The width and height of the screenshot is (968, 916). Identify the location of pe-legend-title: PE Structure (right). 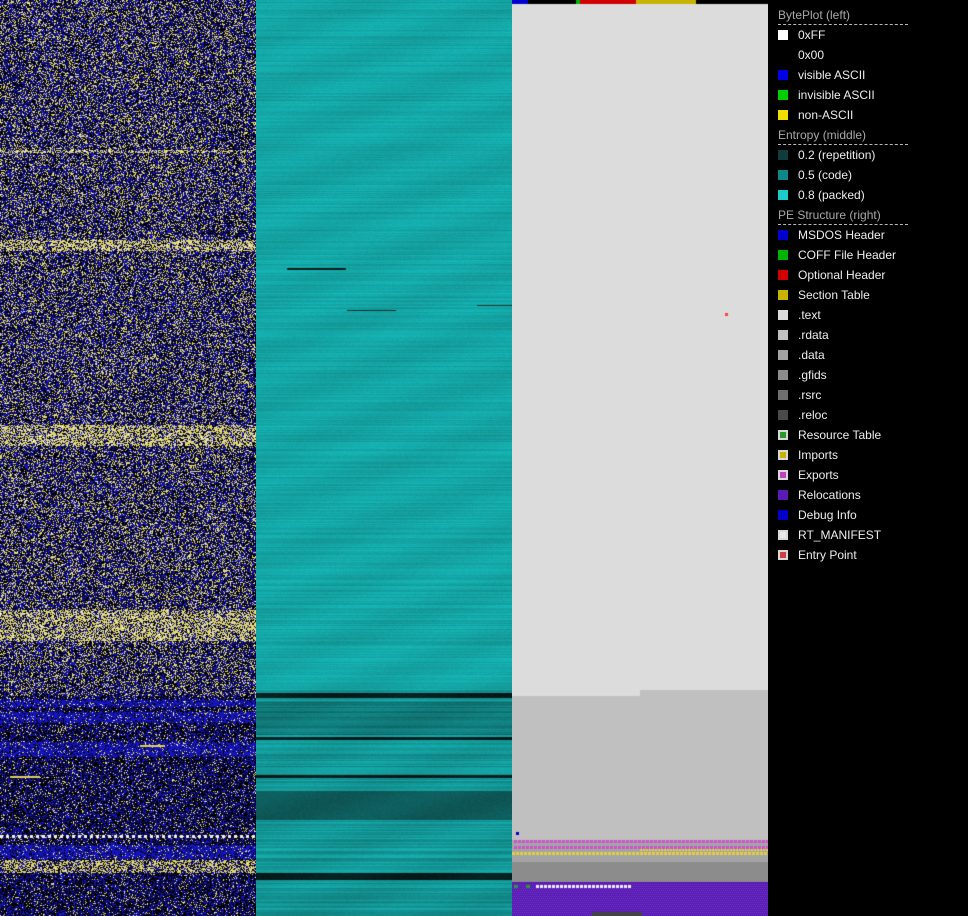
(843, 216).